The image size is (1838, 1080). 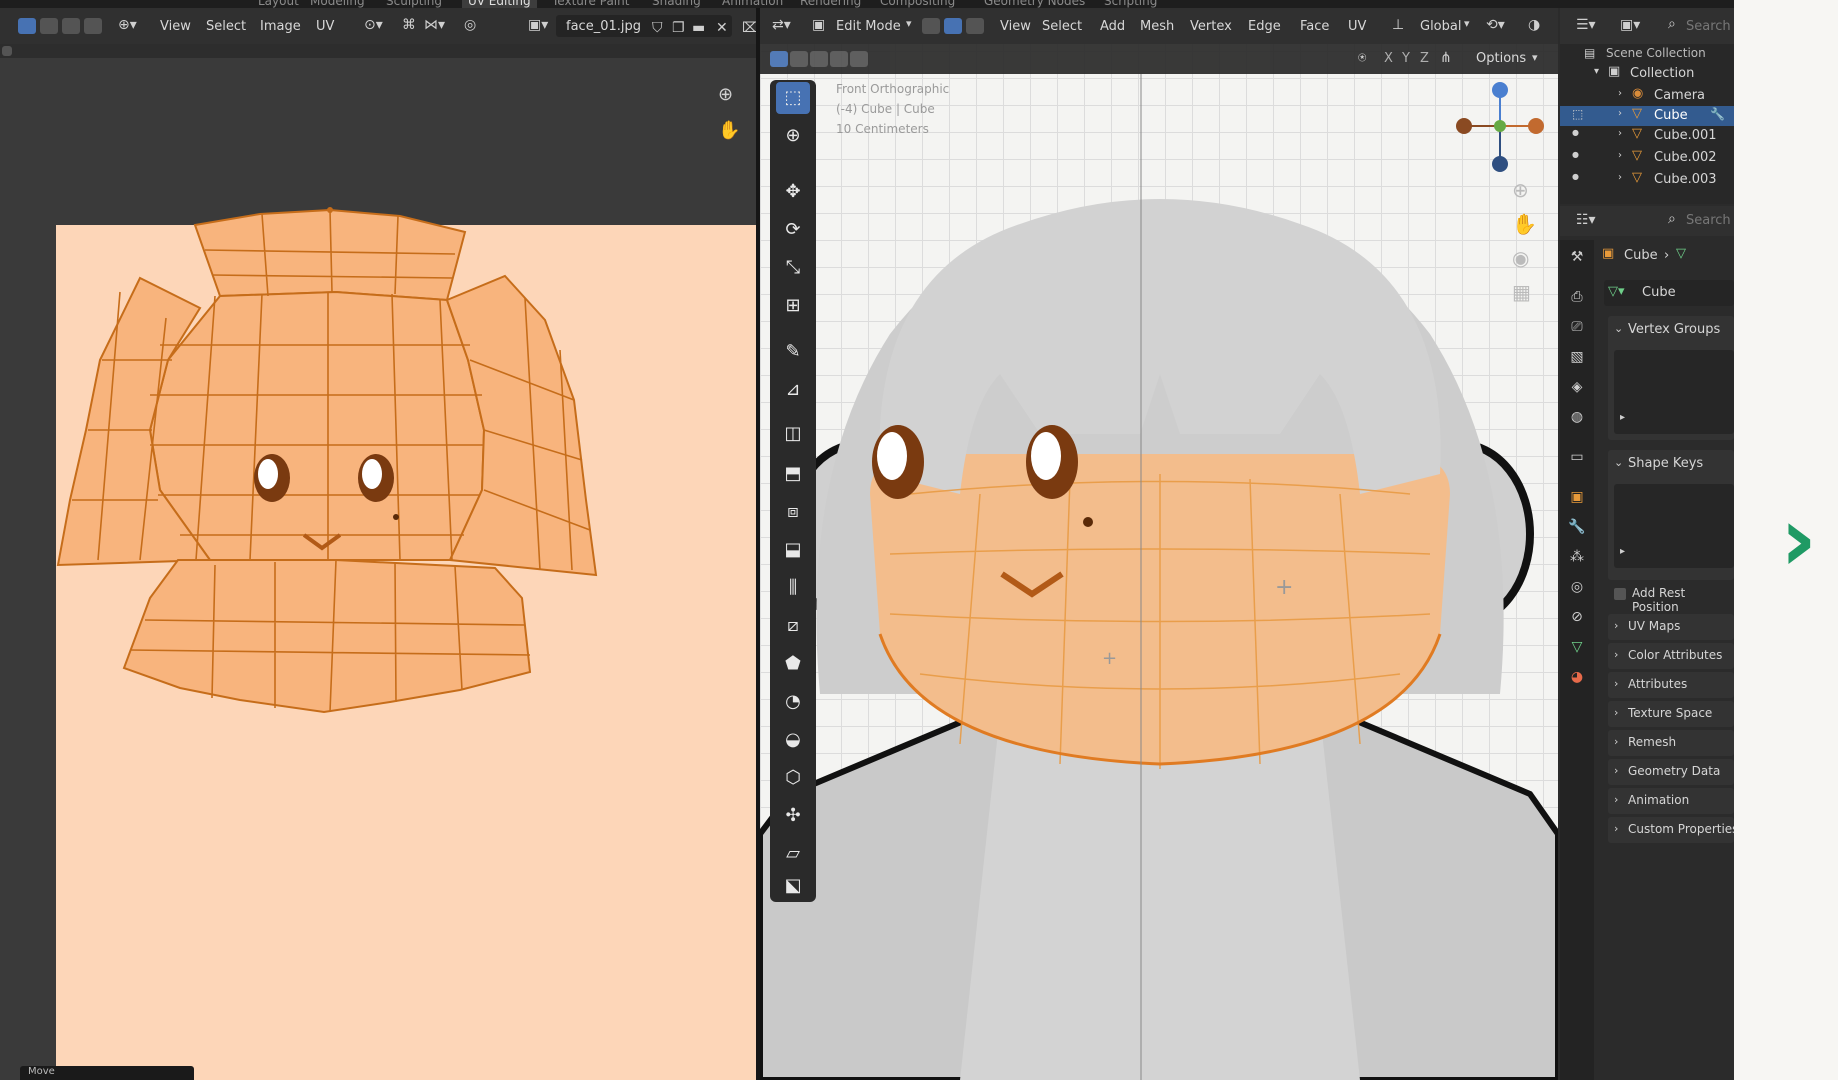 I want to click on world-tab-icon: ◍, so click(x=1577, y=417).